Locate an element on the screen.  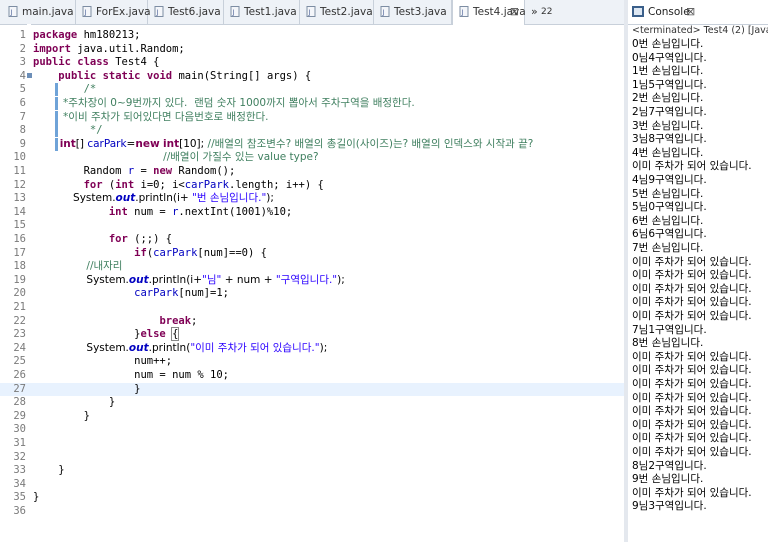
tab-test4: J Test4.java ⊠ is located at coordinates (489, 12).